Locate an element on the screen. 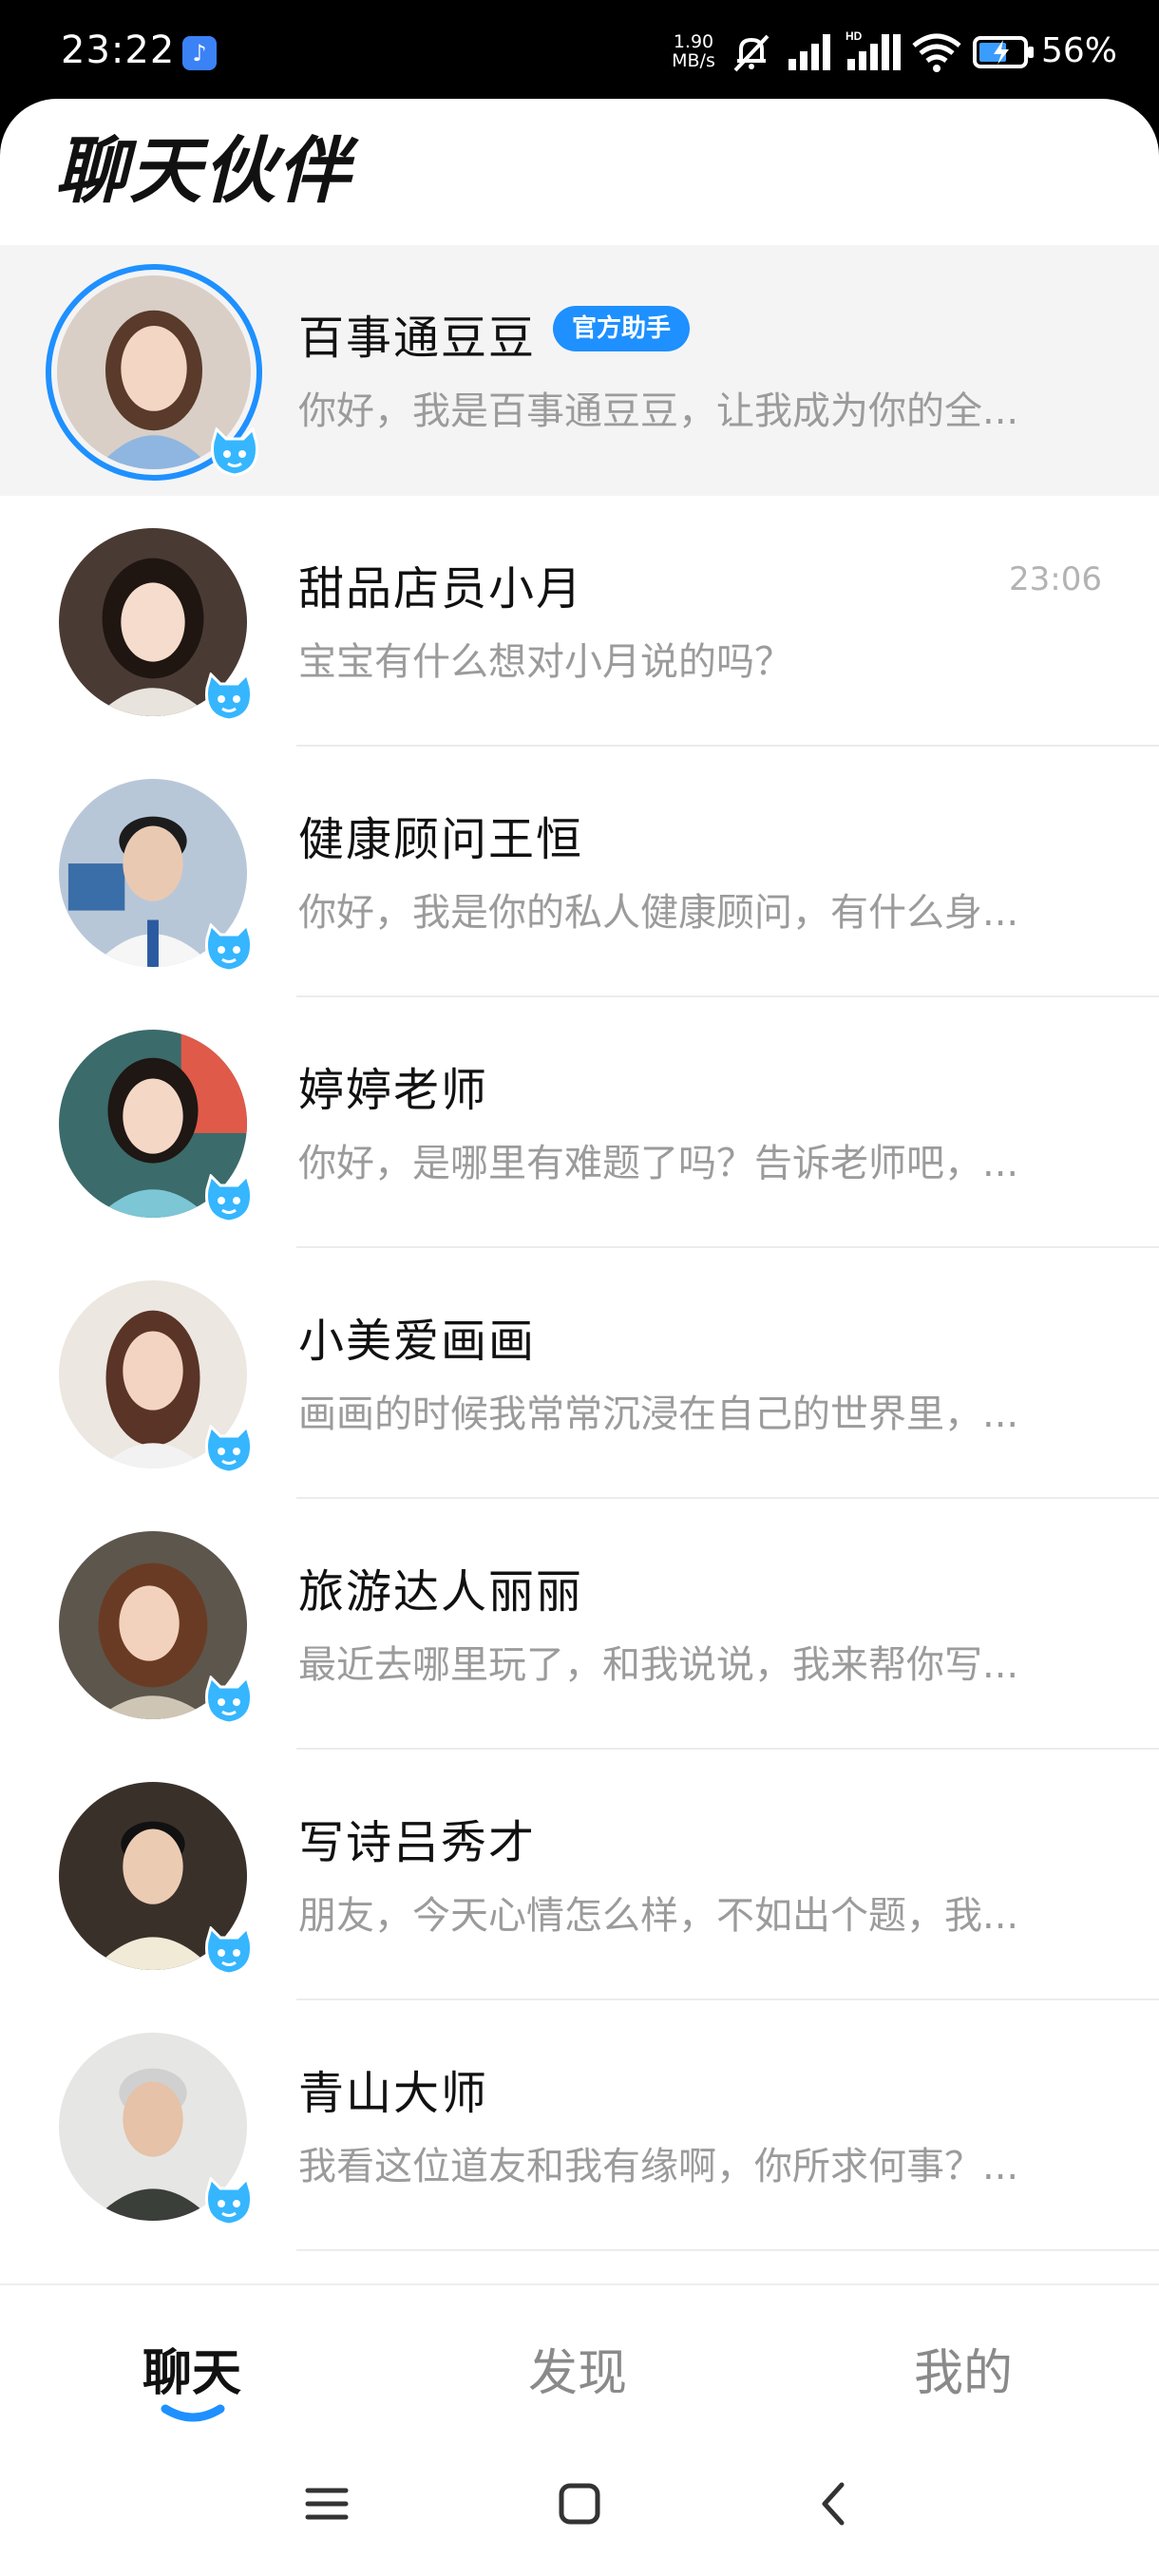 This screenshot has width=1159, height=2576. page-title: 聊天伙伴 is located at coordinates (203, 170).